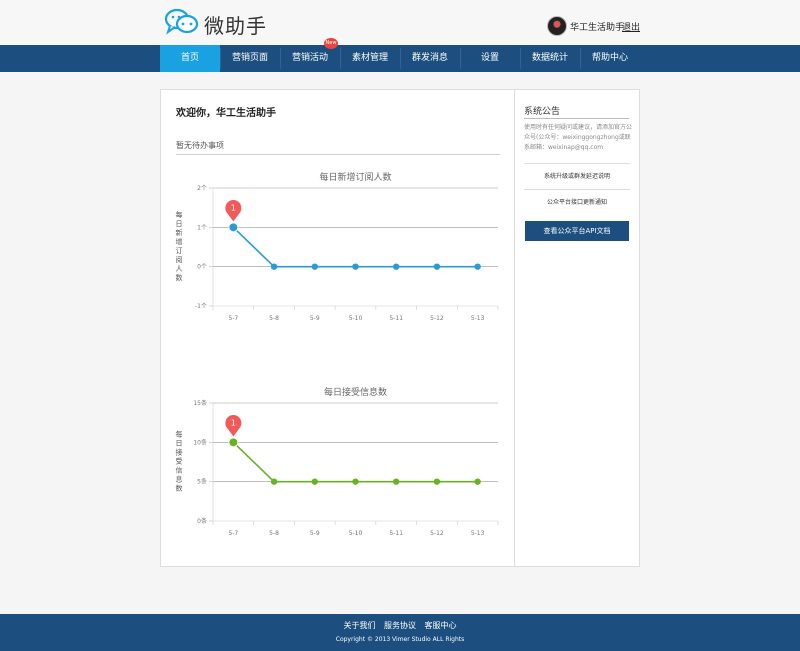 The image size is (800, 651). I want to click on footer-link-about: 关于我们, so click(359, 625).